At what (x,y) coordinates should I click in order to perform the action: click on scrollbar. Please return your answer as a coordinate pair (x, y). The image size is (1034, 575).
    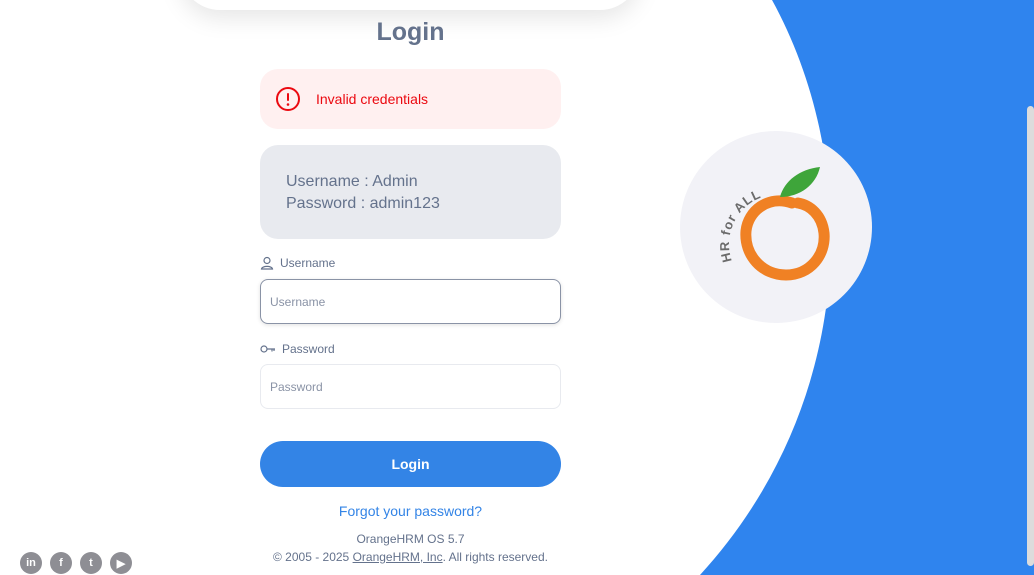
    Looking at the image, I should click on (1030, 287).